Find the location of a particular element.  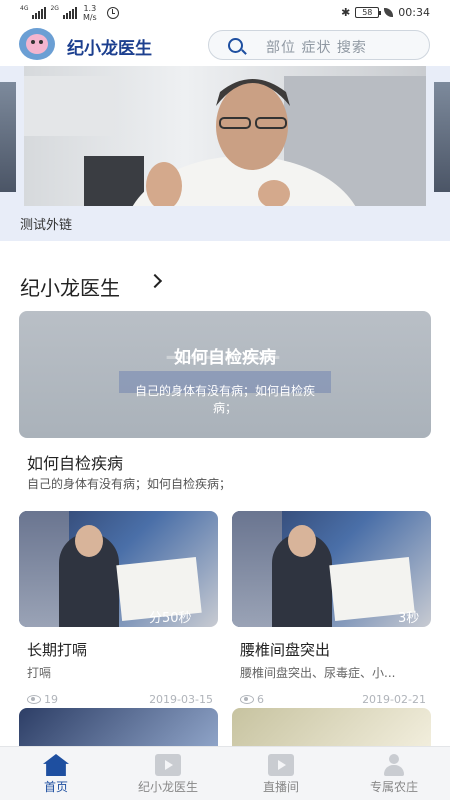

featured-video-thumbnail: ▁▁▁▁▁▁ 如何自检疾病 自己的身体有没有病；如何自检疾病； is located at coordinates (225, 374).